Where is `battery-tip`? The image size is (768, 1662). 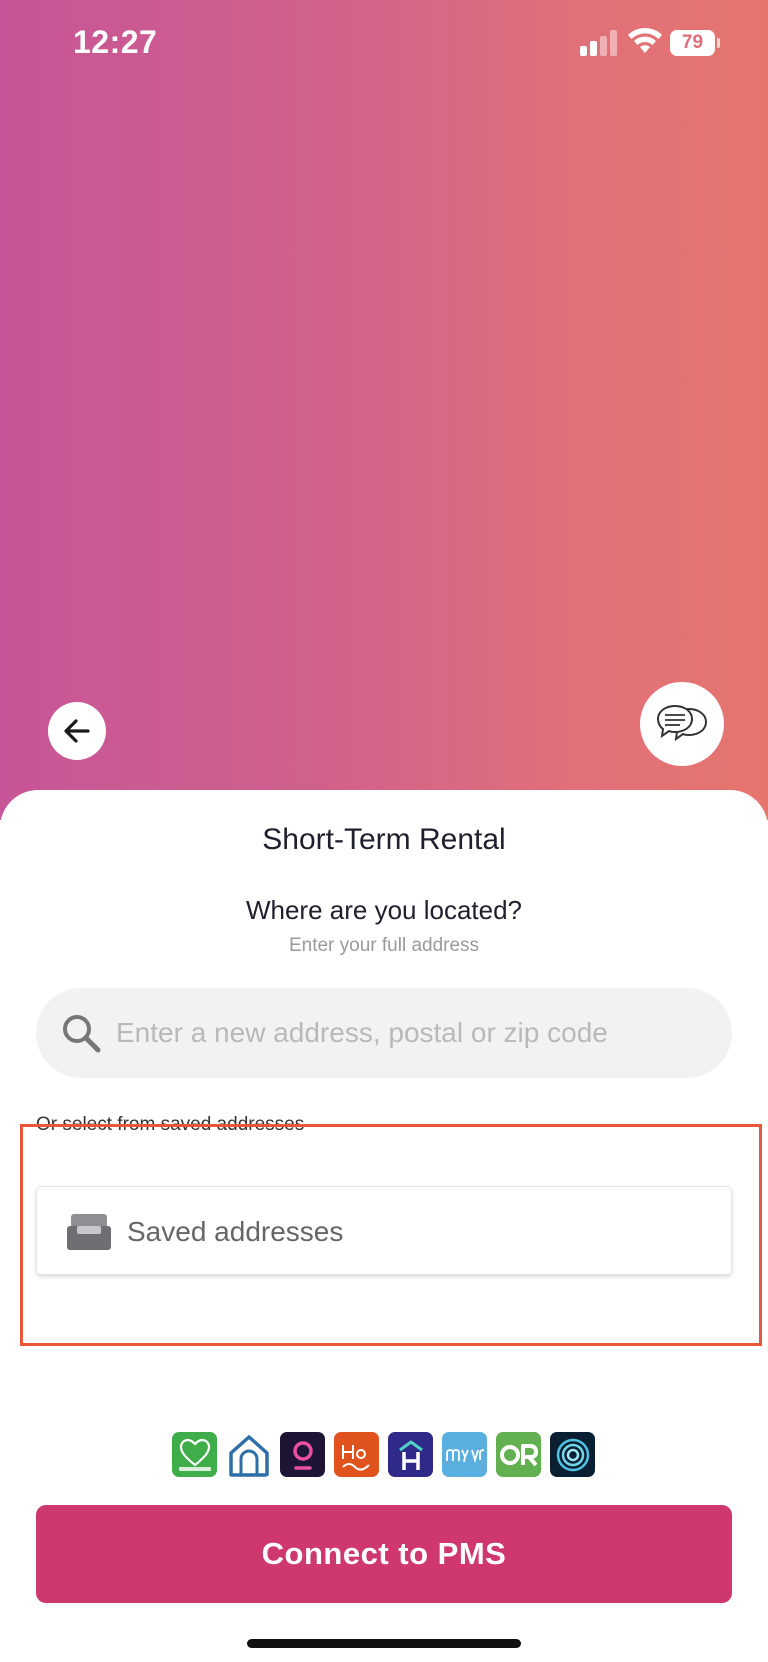 battery-tip is located at coordinates (718, 43).